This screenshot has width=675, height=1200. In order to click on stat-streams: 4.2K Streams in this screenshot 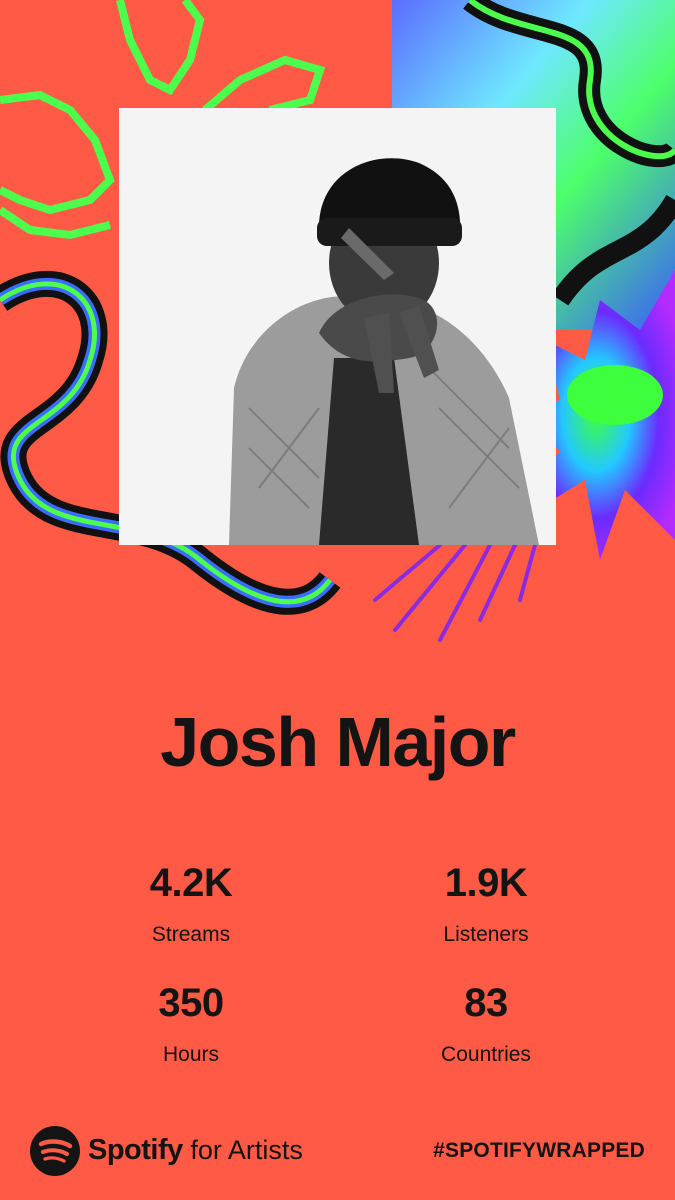, I will do `click(191, 904)`.